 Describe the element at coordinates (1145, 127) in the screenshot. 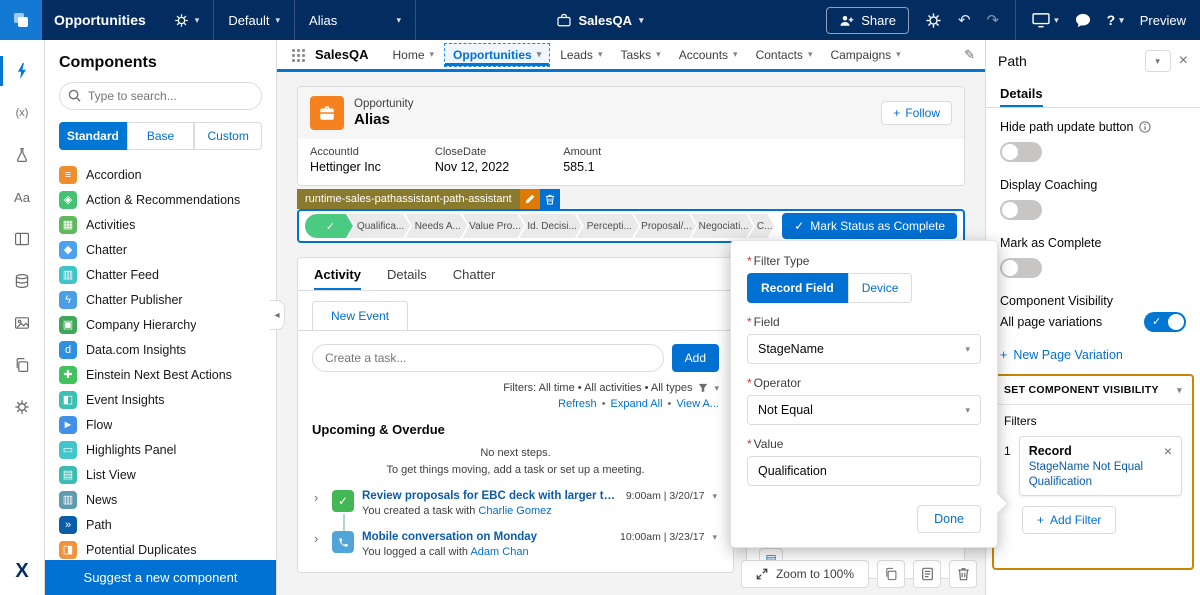

I see `info-icon` at that location.